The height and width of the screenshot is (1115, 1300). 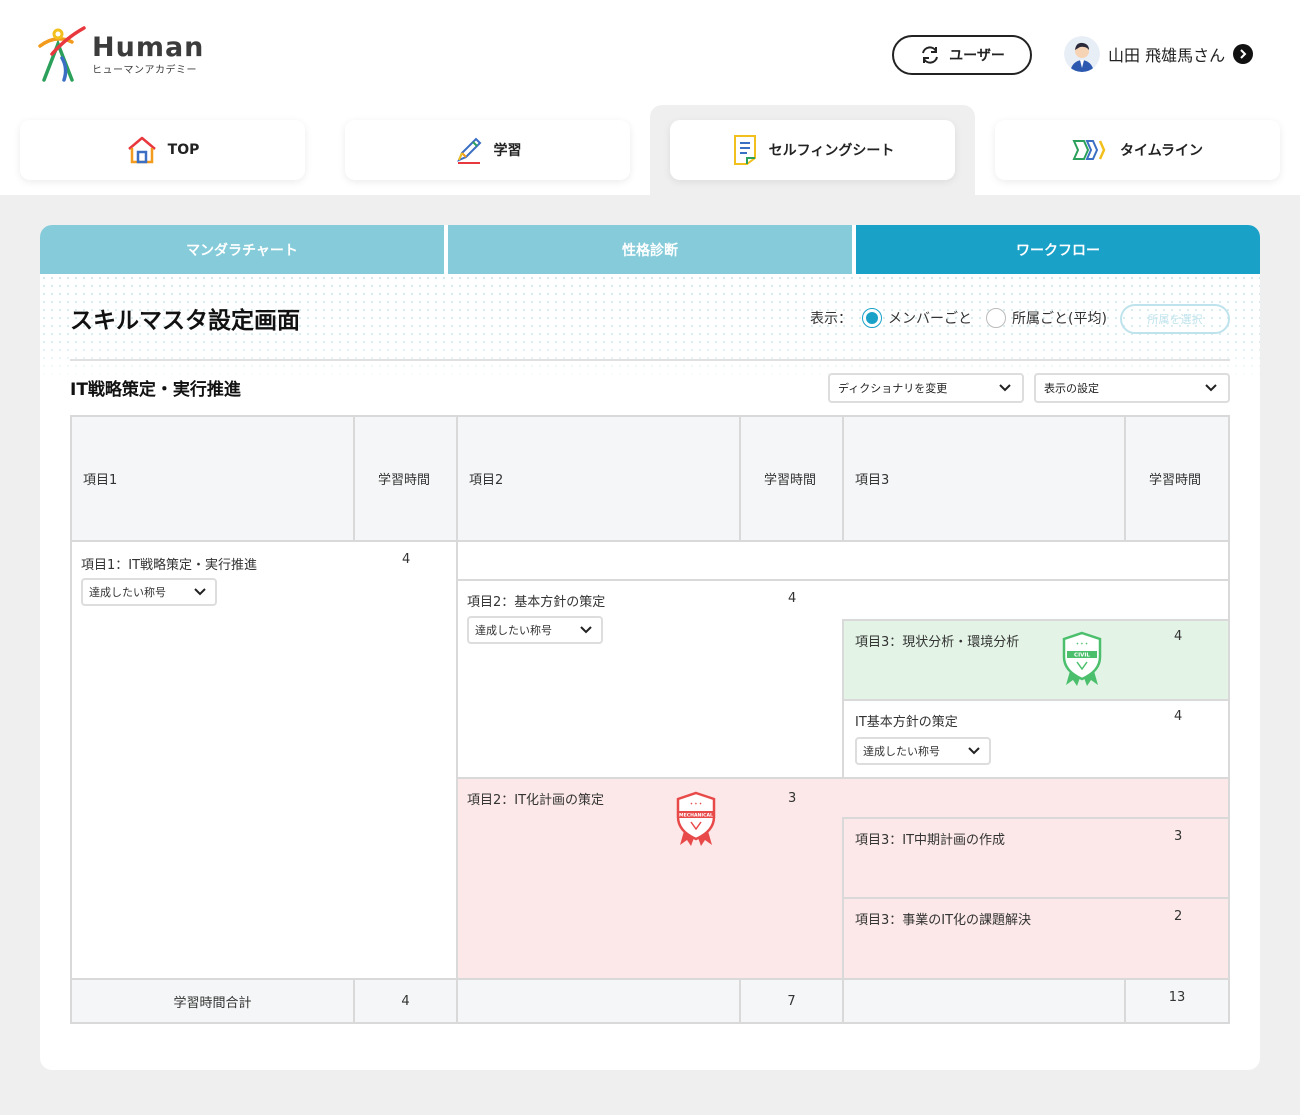 What do you see at coordinates (468, 150) in the screenshot?
I see `pencil-icon` at bounding box center [468, 150].